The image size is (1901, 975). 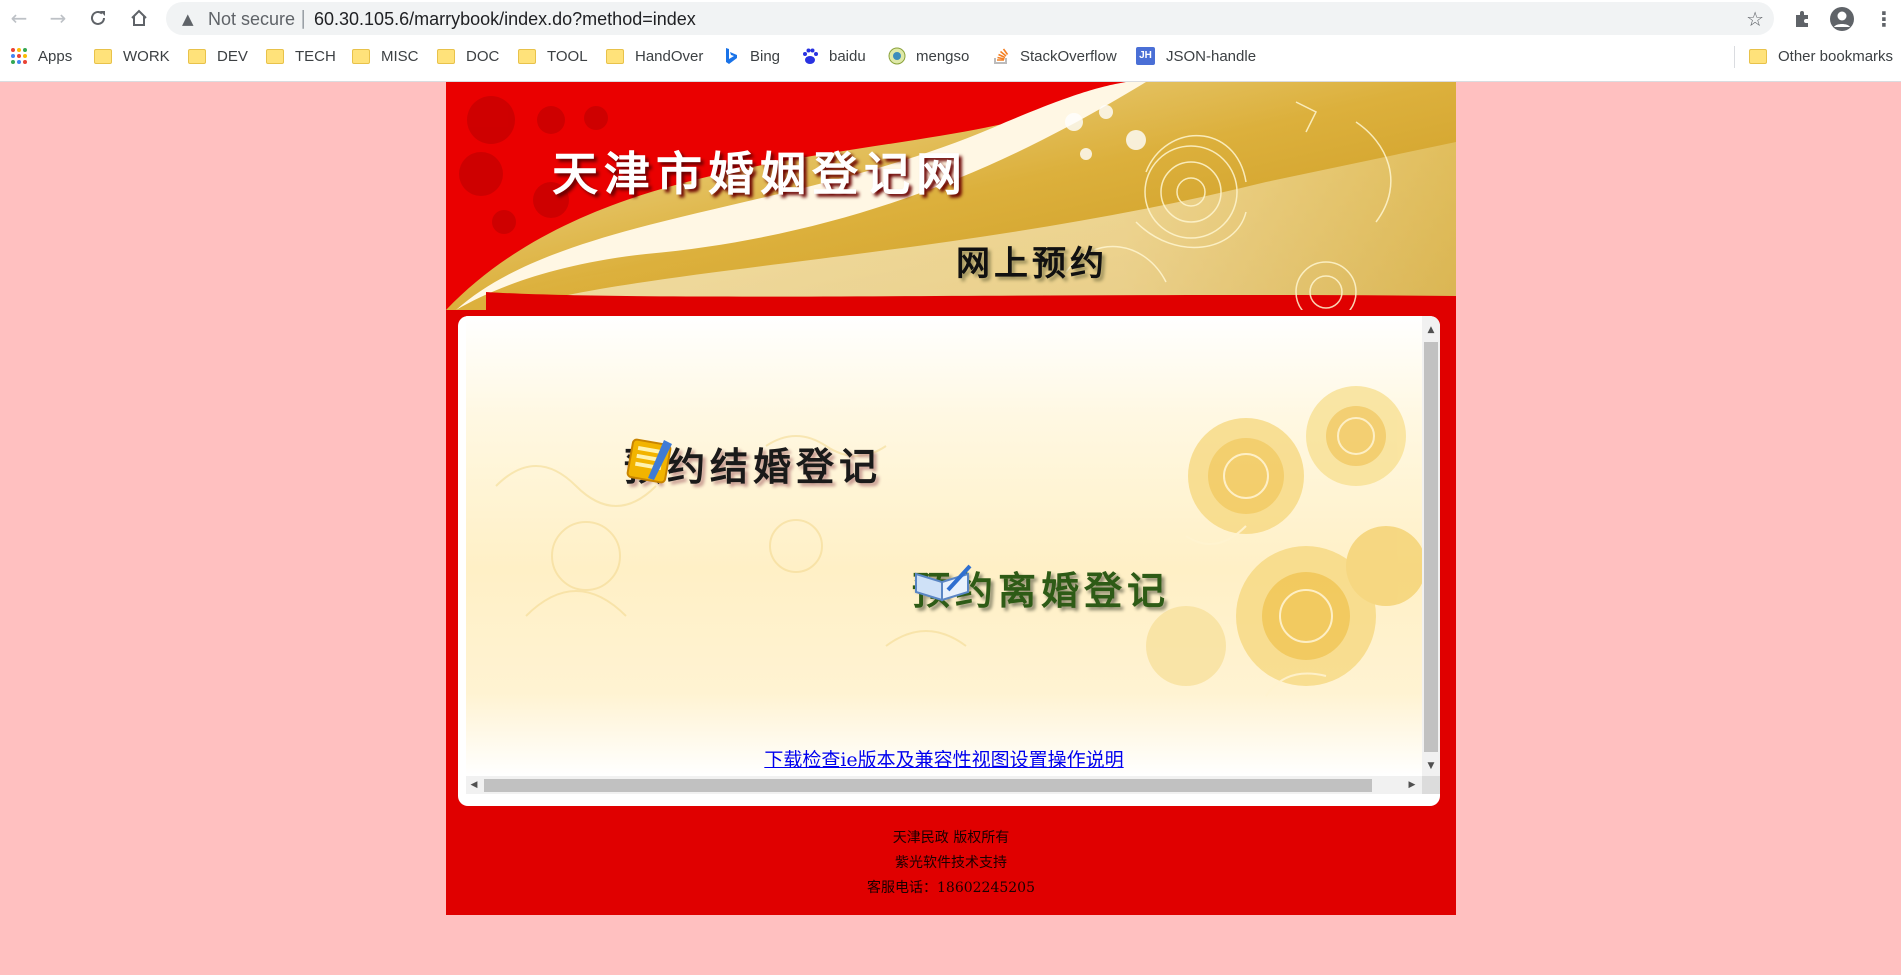 What do you see at coordinates (19, 18) in the screenshot?
I see `back-arrow-icon: ←` at bounding box center [19, 18].